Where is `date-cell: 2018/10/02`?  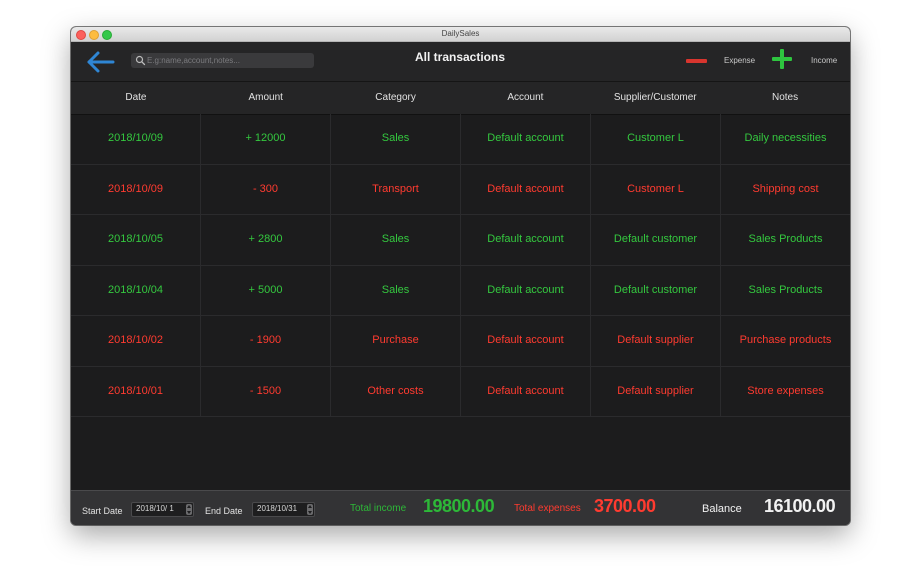
date-cell: 2018/10/02 is located at coordinates (136, 341).